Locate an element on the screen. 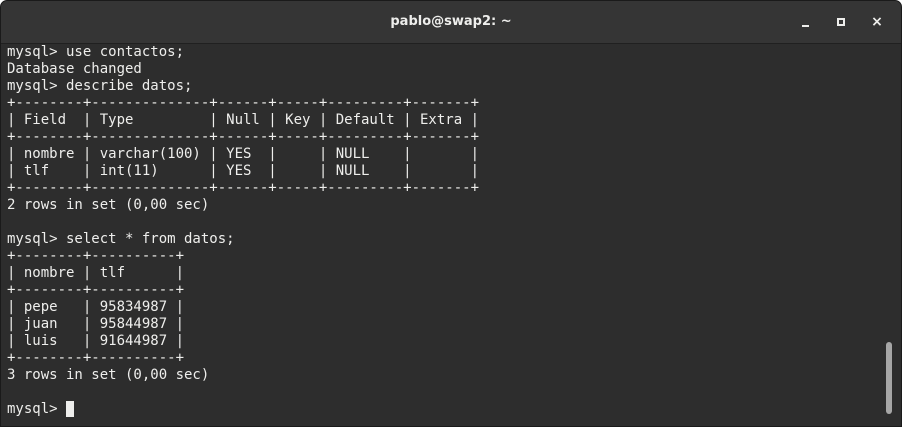 This screenshot has height=427, width=902. minimize-button is located at coordinates (806, 22).